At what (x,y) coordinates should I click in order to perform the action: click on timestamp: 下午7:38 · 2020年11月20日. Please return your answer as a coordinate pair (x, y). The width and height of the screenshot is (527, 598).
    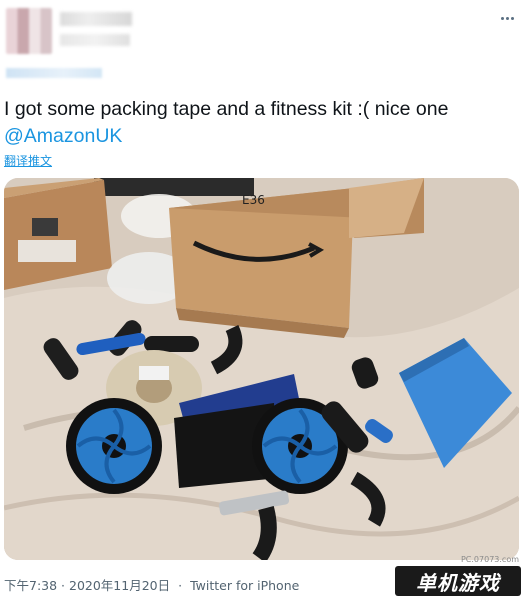
    Looking at the image, I should click on (87, 585).